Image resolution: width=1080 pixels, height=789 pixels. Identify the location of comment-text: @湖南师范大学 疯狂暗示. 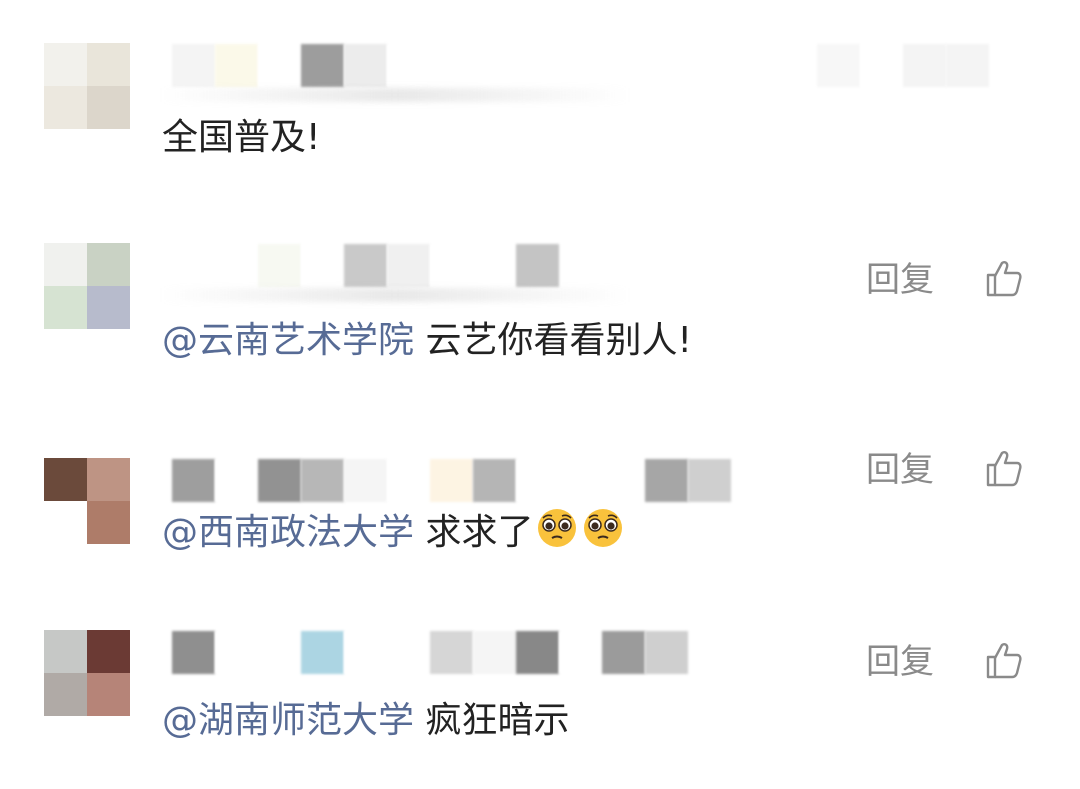
(365, 721).